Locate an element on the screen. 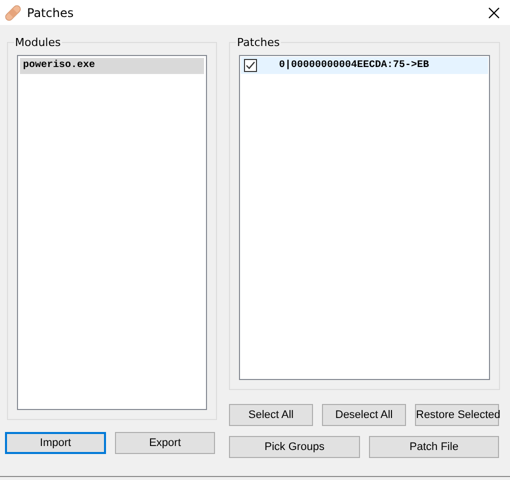  patch-button: Pick Groups is located at coordinates (294, 447).